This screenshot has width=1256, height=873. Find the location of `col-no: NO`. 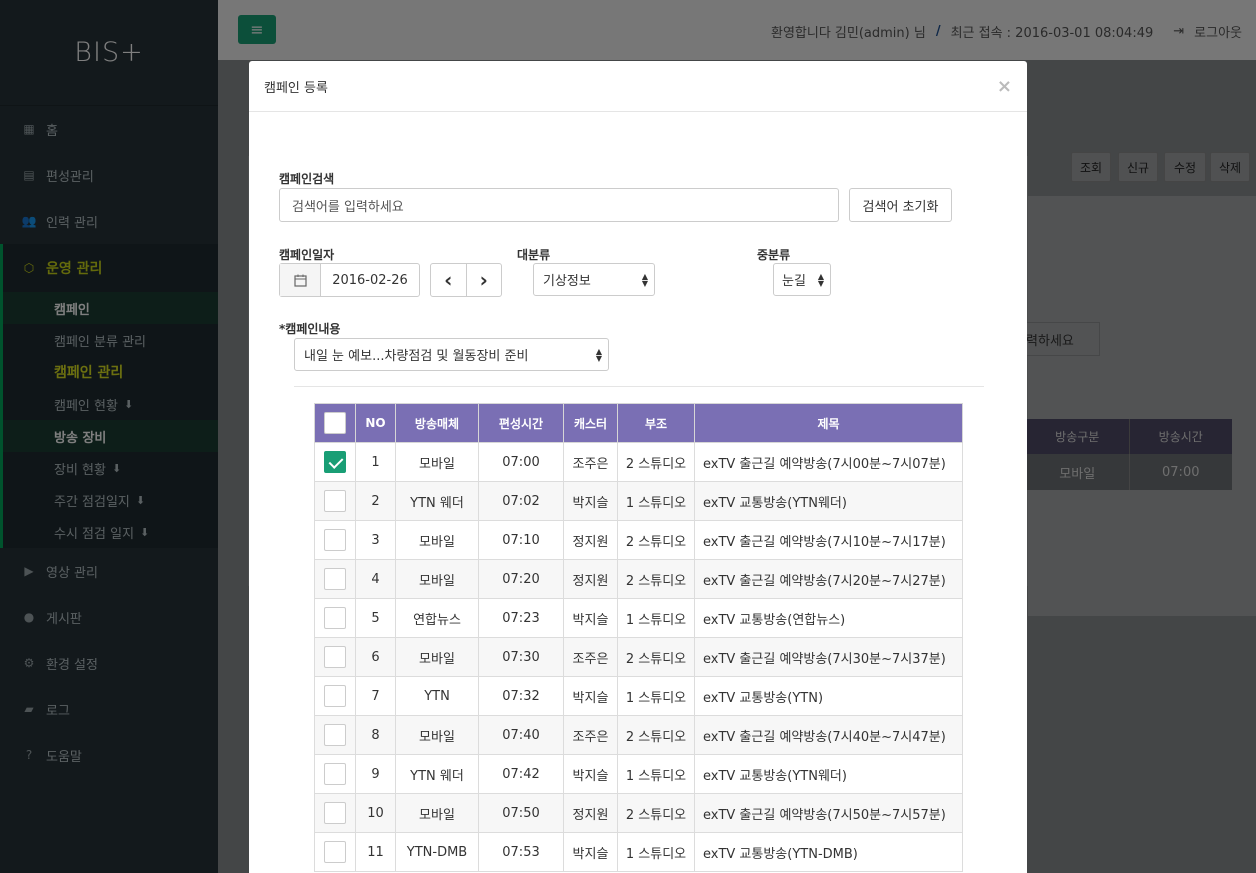

col-no: NO is located at coordinates (375, 423).